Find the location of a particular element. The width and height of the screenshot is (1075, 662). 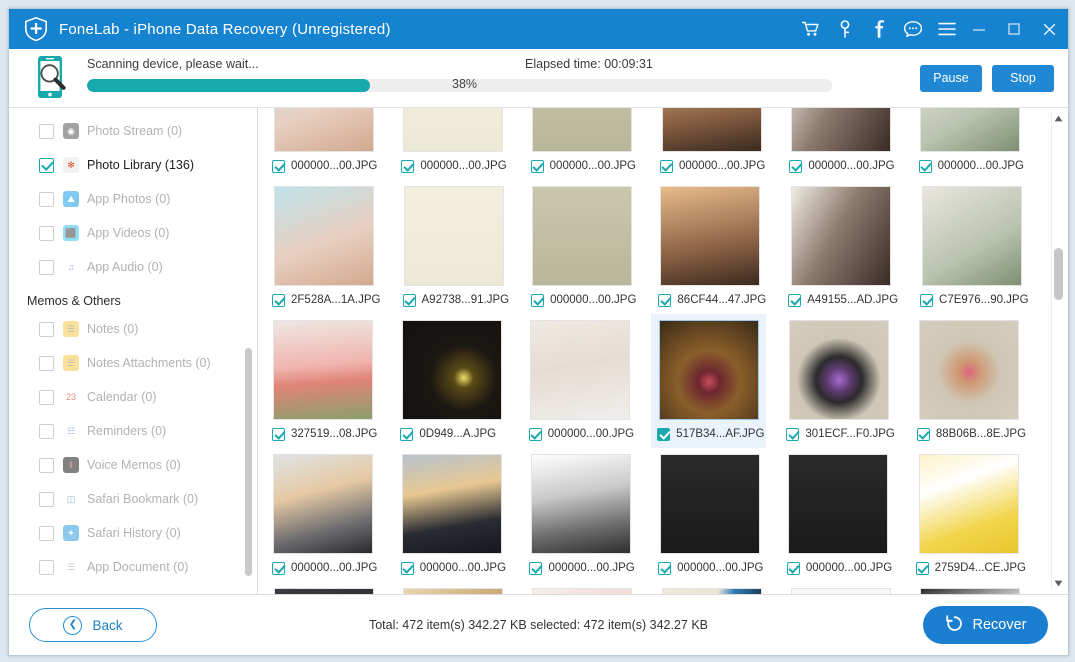

scroll-up-icon is located at coordinates (1058, 118).